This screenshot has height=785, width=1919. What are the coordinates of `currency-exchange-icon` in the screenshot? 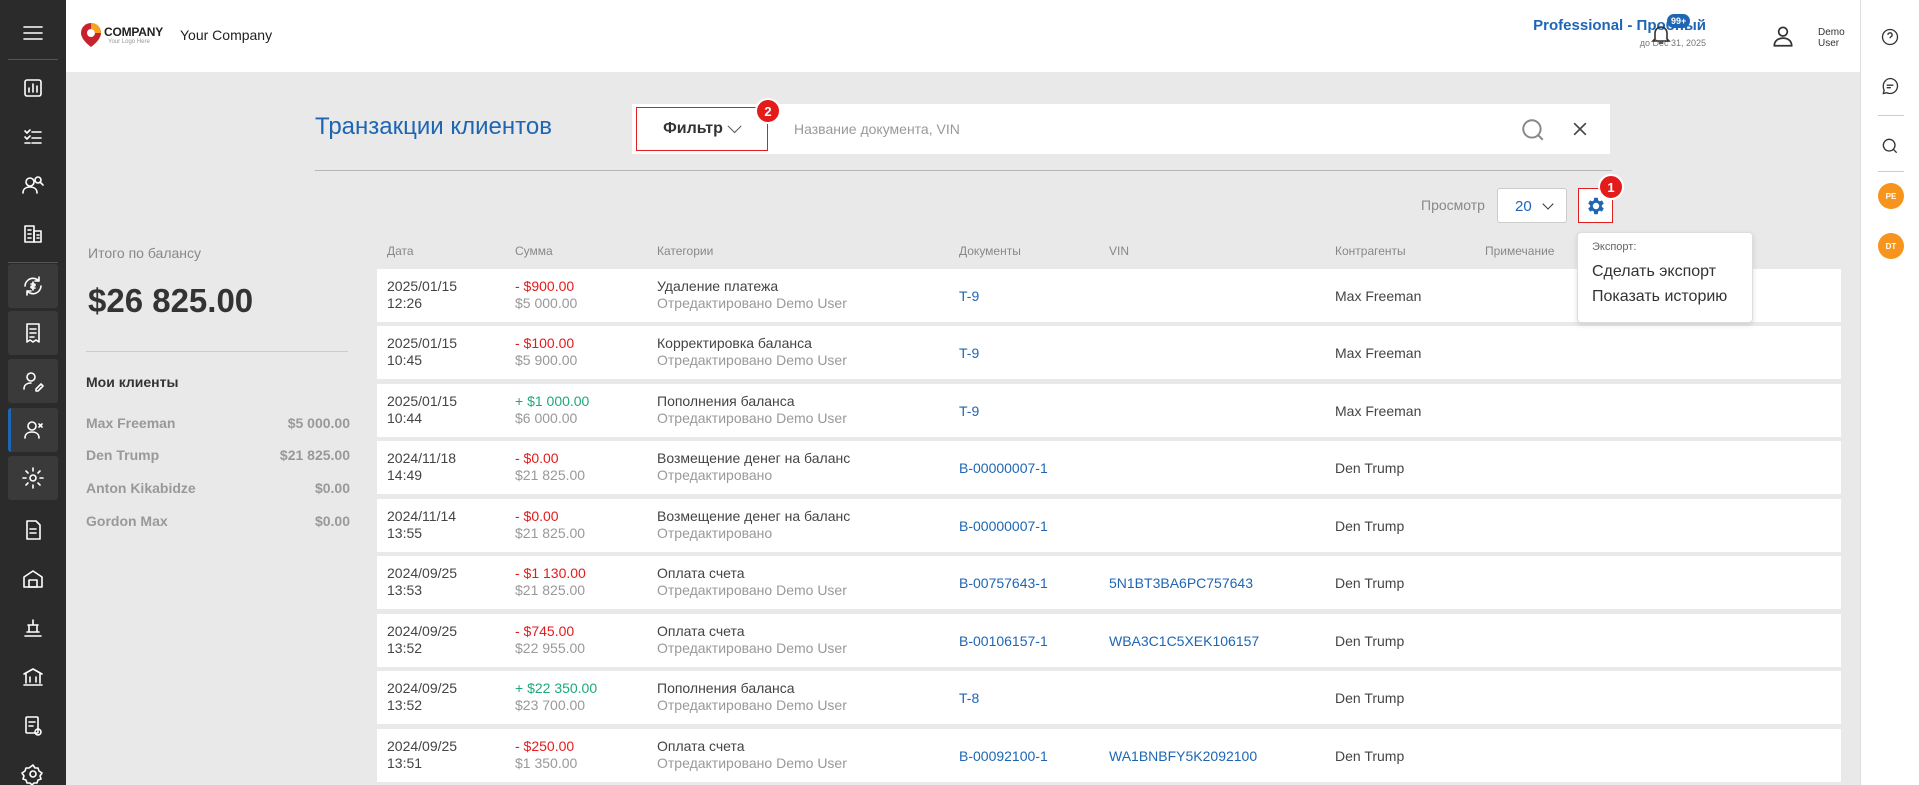 It's located at (33, 286).